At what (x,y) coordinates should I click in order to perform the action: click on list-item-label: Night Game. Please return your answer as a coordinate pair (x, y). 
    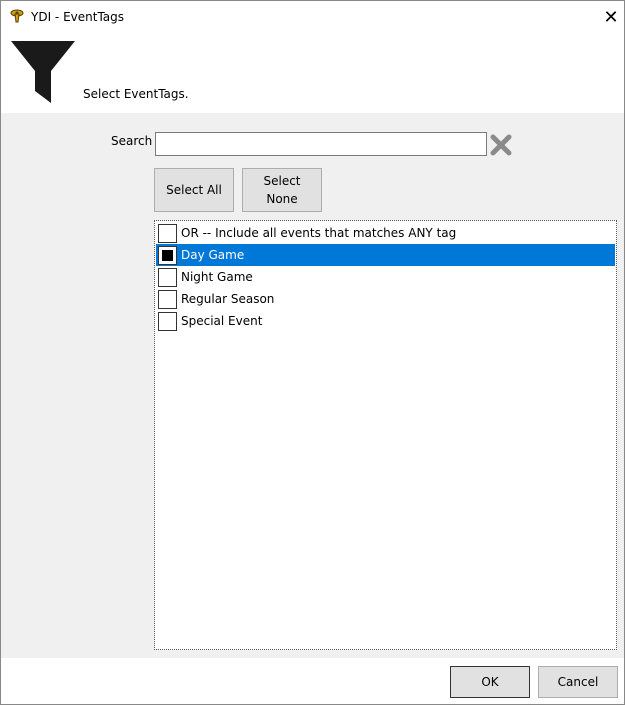
    Looking at the image, I should click on (217, 277).